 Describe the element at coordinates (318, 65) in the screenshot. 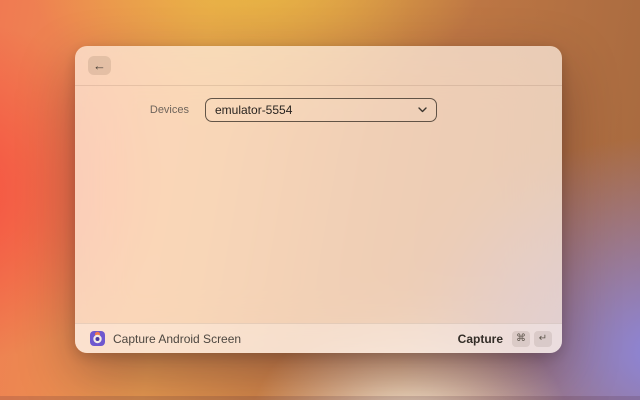

I see `window-header: ←` at that location.